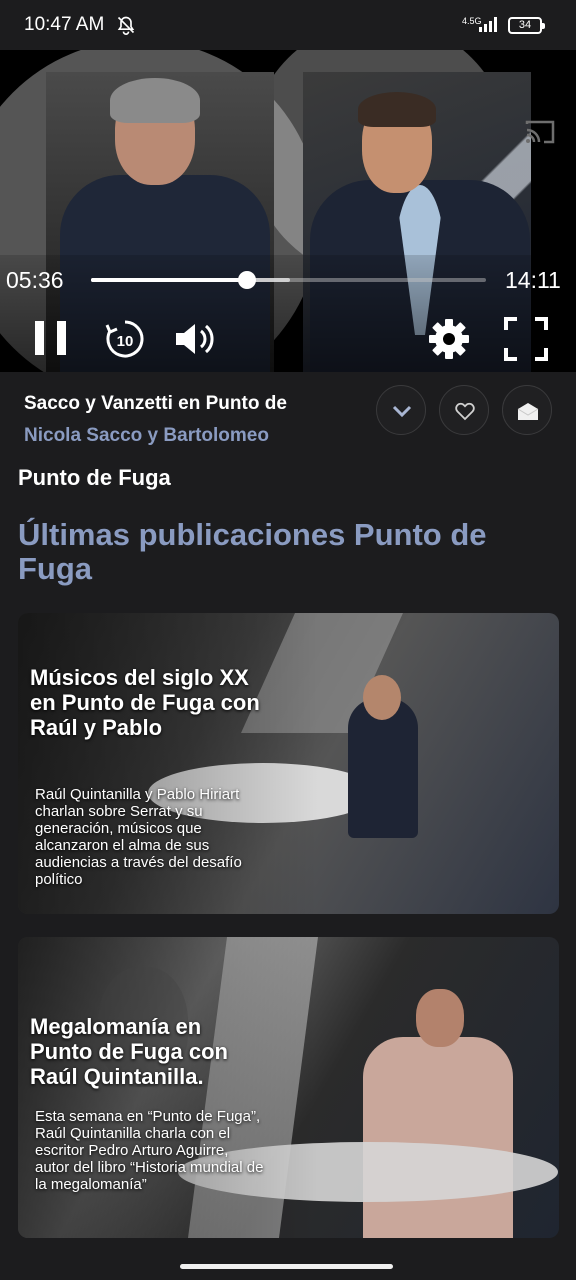 The height and width of the screenshot is (1280, 576). What do you see at coordinates (35, 280) in the screenshot?
I see `current-time: 05:36` at bounding box center [35, 280].